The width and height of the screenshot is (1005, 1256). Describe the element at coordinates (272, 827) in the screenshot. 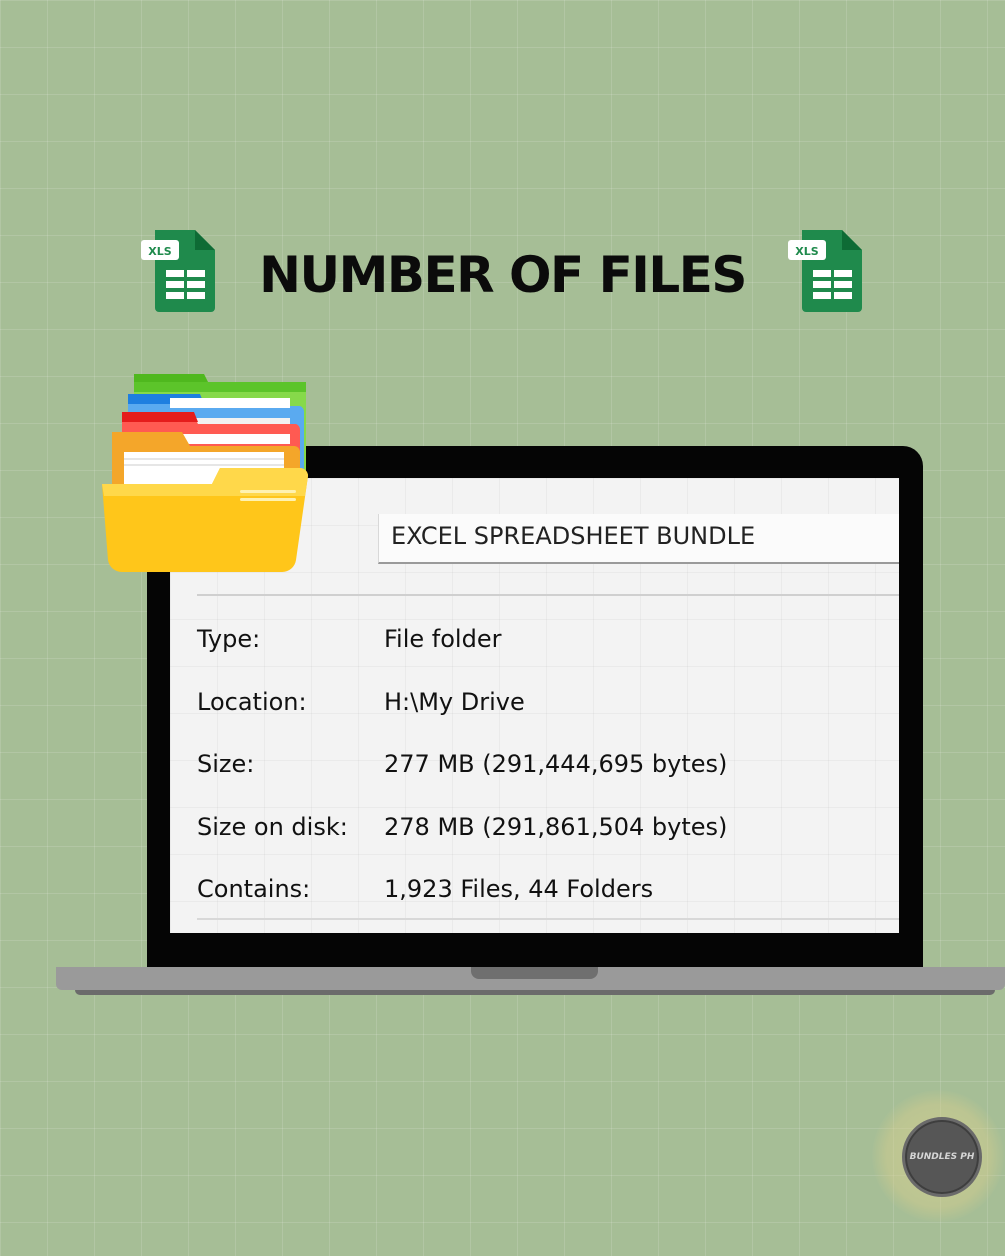

I see `property-label: Size on disk:` at that location.